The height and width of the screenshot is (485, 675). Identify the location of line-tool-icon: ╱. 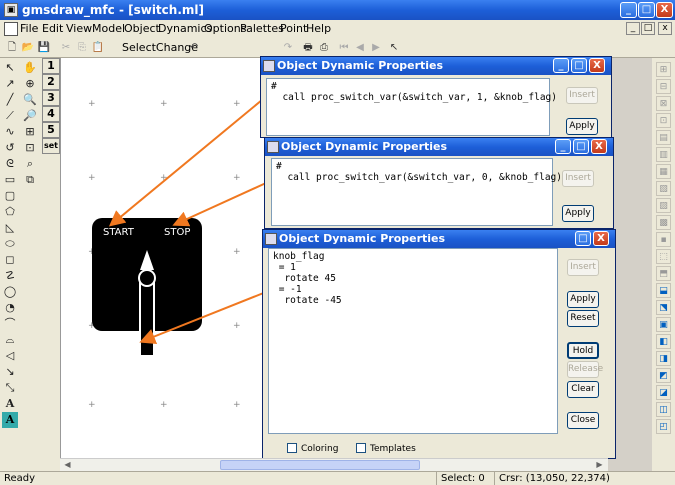
(10, 100).